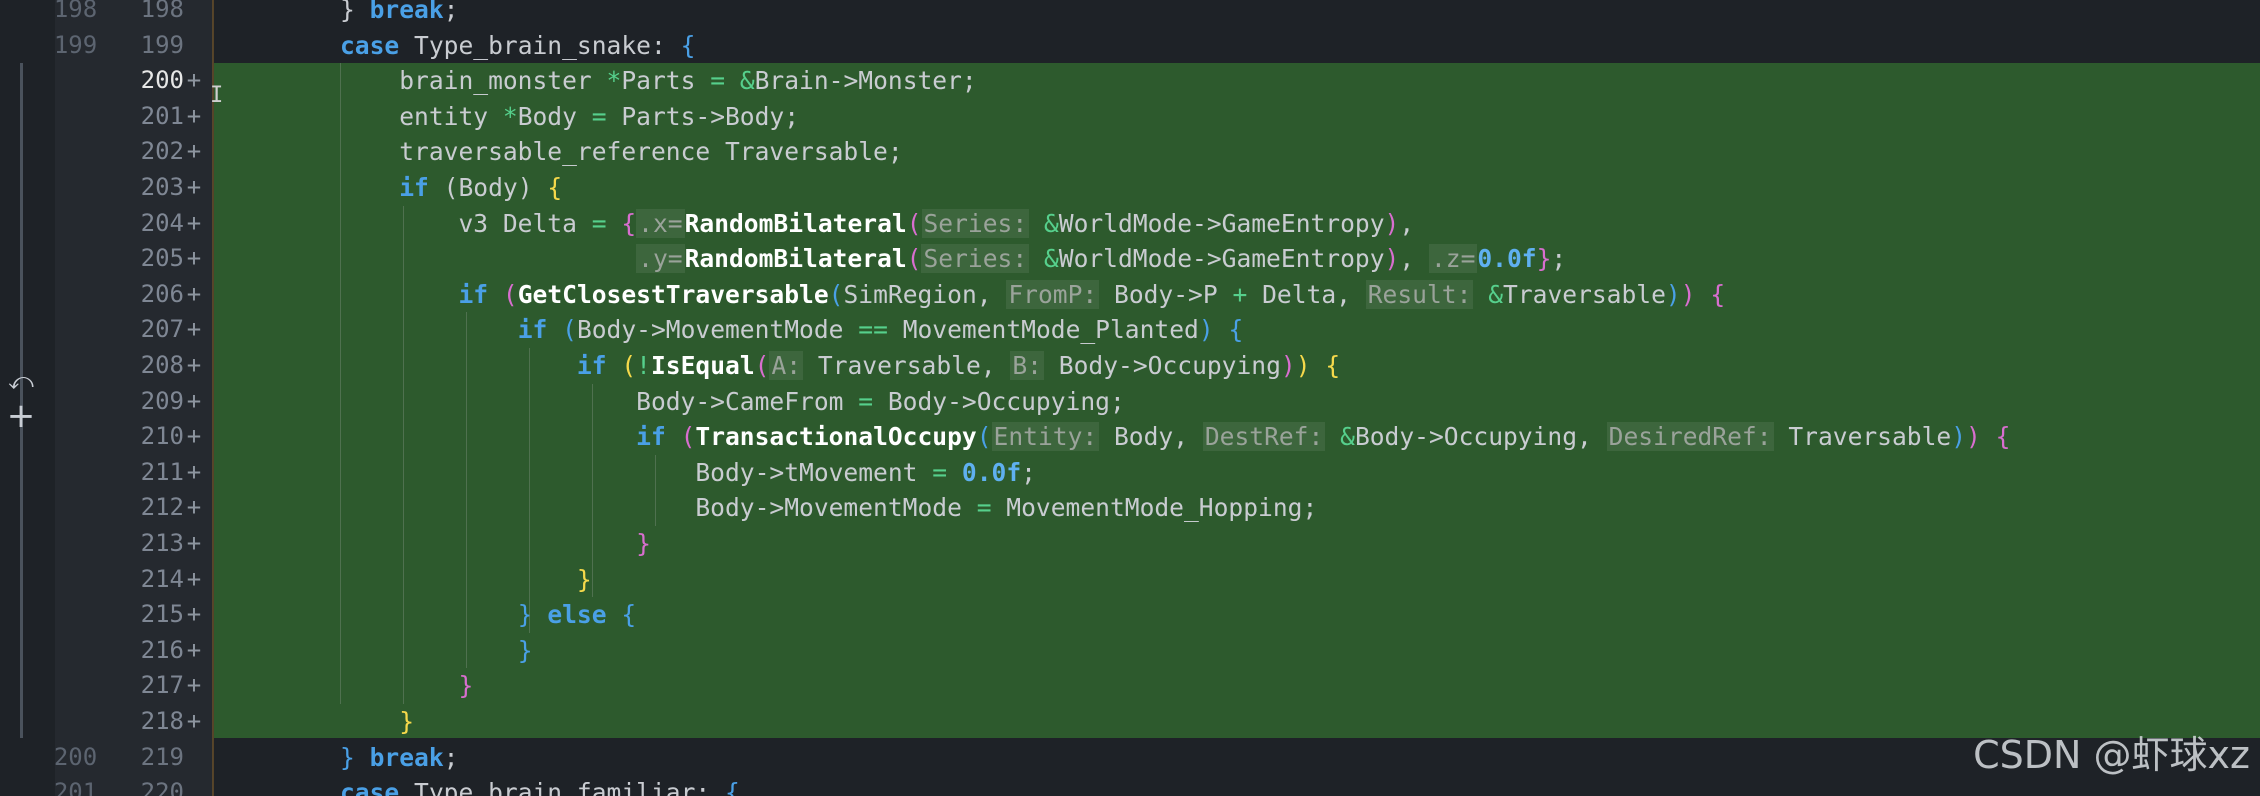 The height and width of the screenshot is (796, 2260). Describe the element at coordinates (153, 615) in the screenshot. I see `new-line-number: 215` at that location.